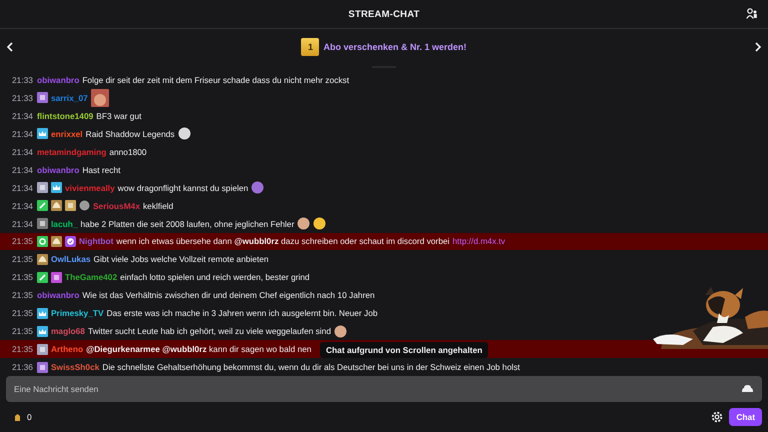  What do you see at coordinates (77, 313) in the screenshot?
I see `username: Primesky_TV` at bounding box center [77, 313].